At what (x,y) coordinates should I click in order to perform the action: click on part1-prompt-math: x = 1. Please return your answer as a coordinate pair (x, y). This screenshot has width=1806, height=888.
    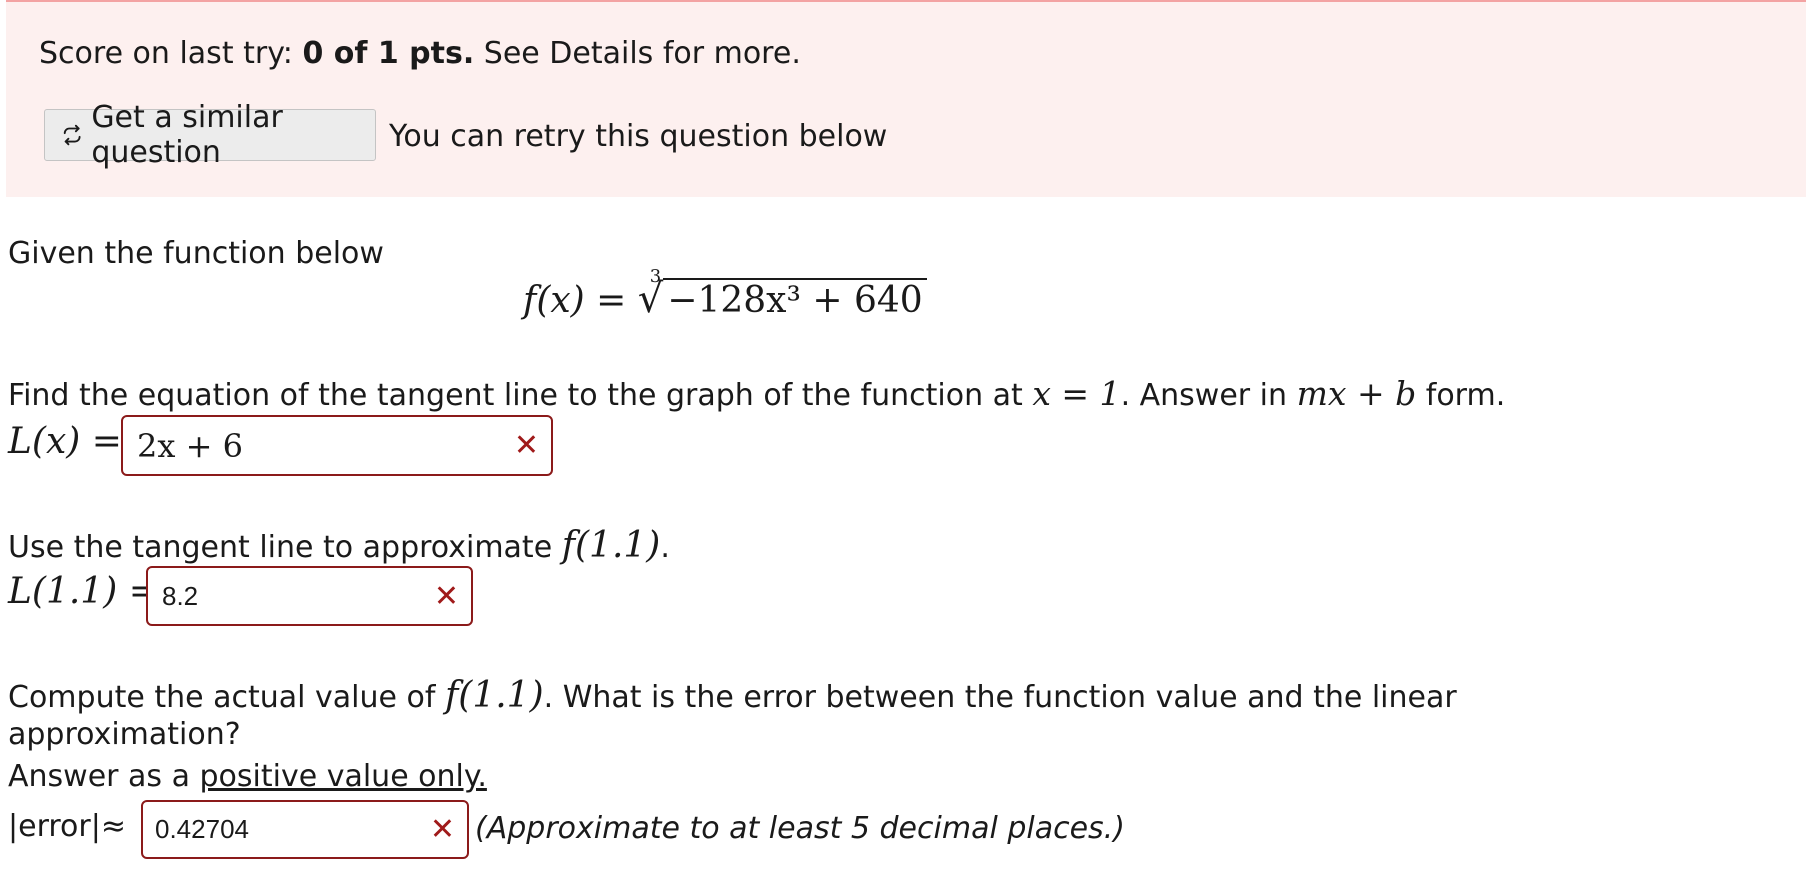
    Looking at the image, I should click on (1076, 393).